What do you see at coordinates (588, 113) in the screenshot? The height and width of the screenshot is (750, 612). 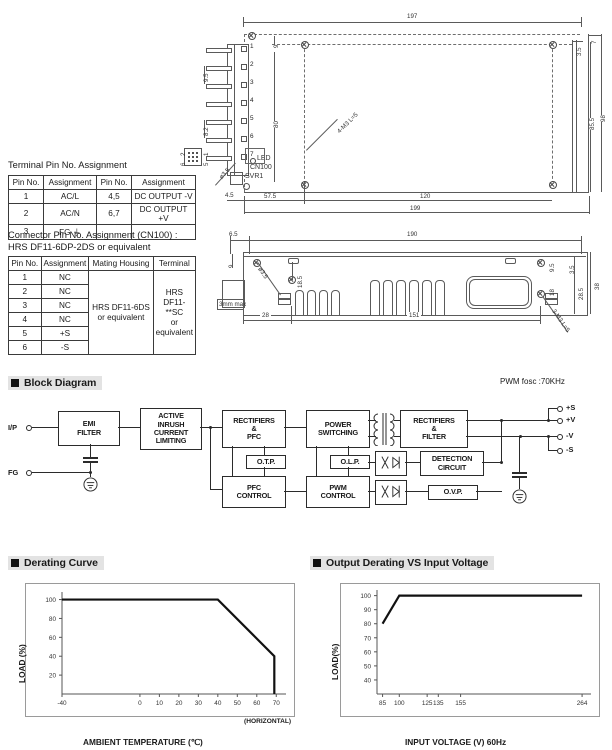 I see `topview-body-right` at bounding box center [588, 113].